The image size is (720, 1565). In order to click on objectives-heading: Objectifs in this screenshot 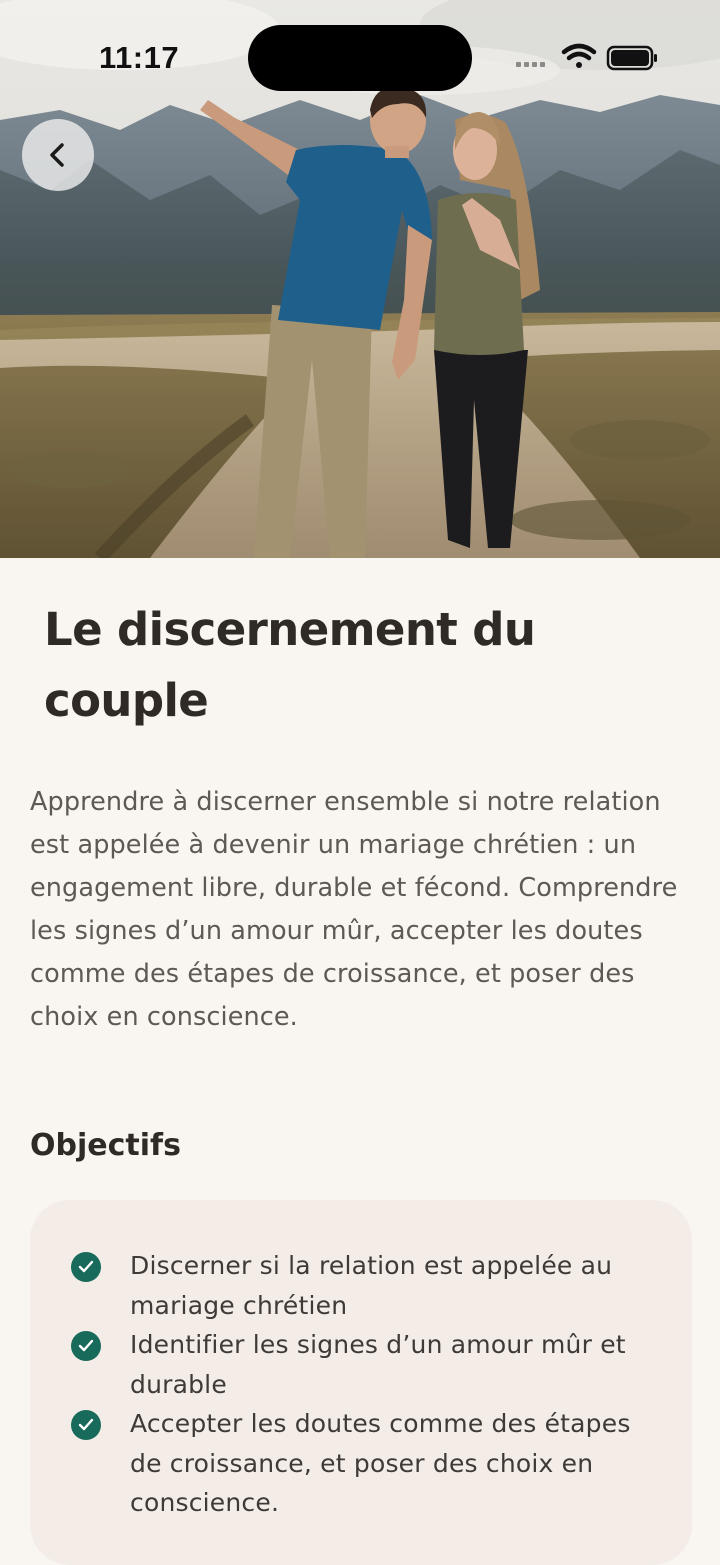, I will do `click(105, 1145)`.